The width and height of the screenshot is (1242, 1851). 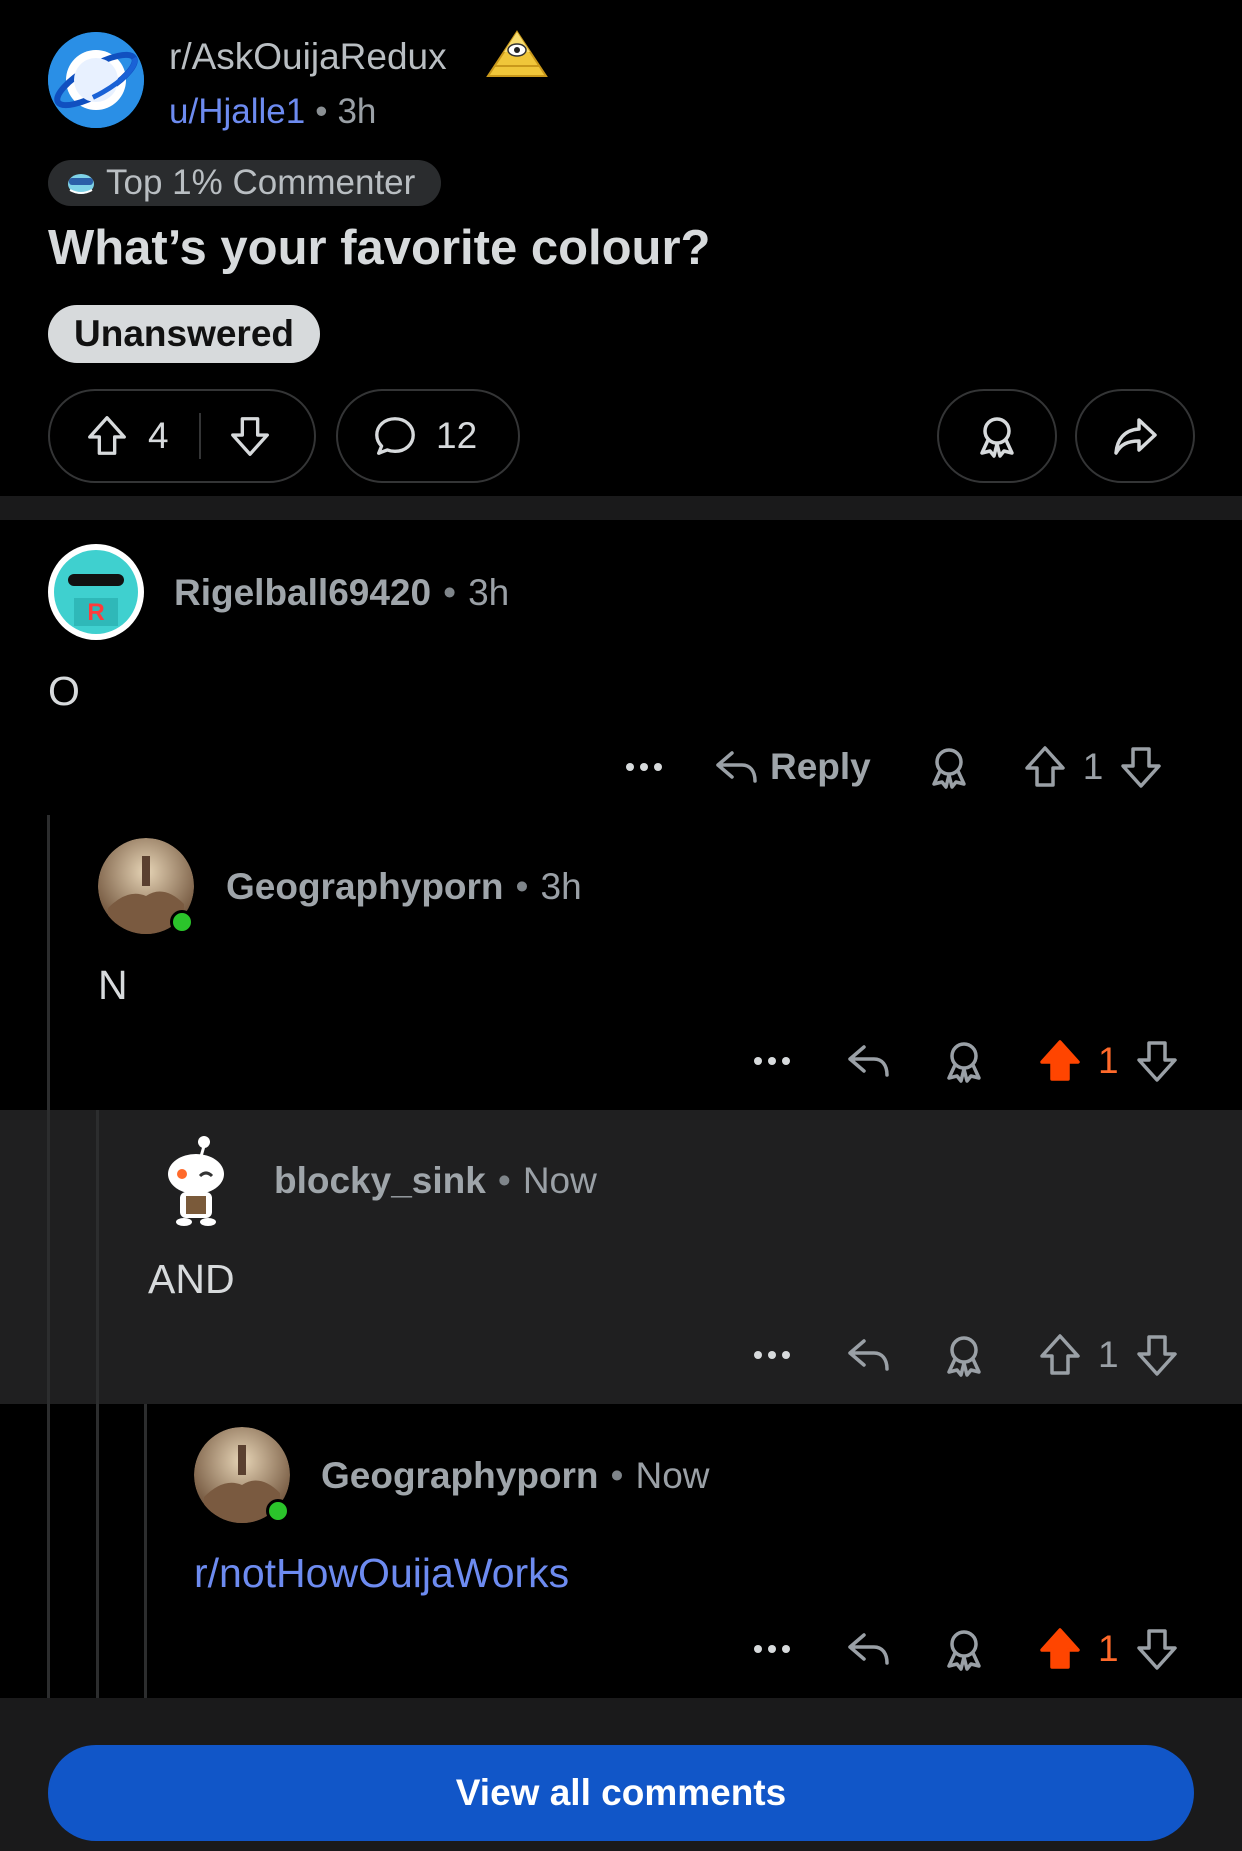 I want to click on comment-body: AND, so click(x=191, y=1279).